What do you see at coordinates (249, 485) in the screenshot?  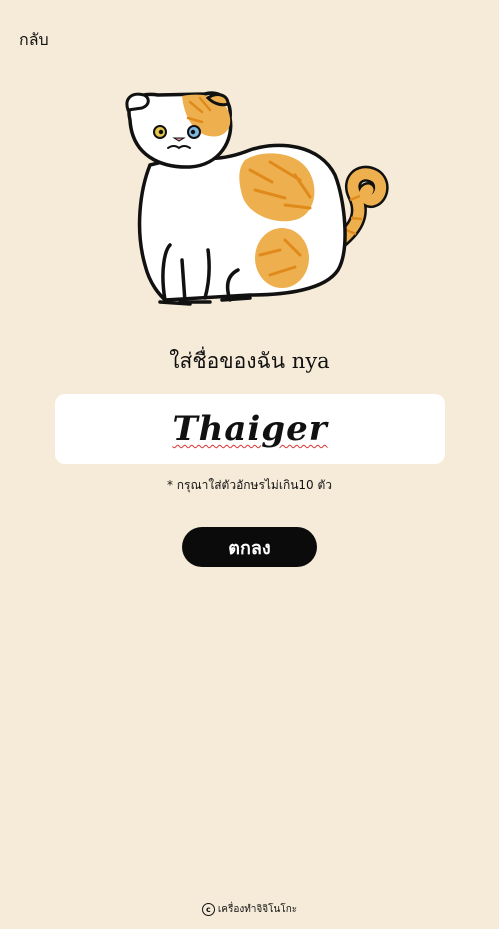 I see `name-hint: * กรุณาใส่ตัวอักษรไม่เกิน10 ตัว` at bounding box center [249, 485].